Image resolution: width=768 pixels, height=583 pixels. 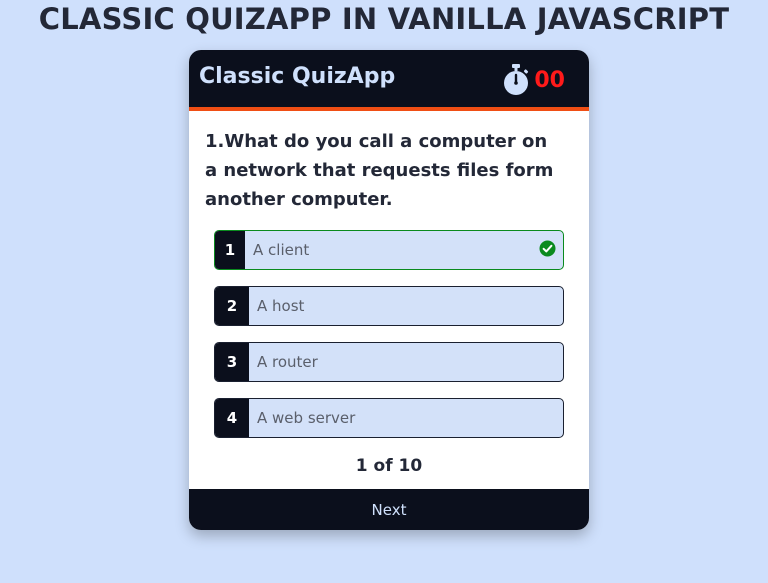 I want to click on option-2: 2 A host, so click(x=389, y=306).